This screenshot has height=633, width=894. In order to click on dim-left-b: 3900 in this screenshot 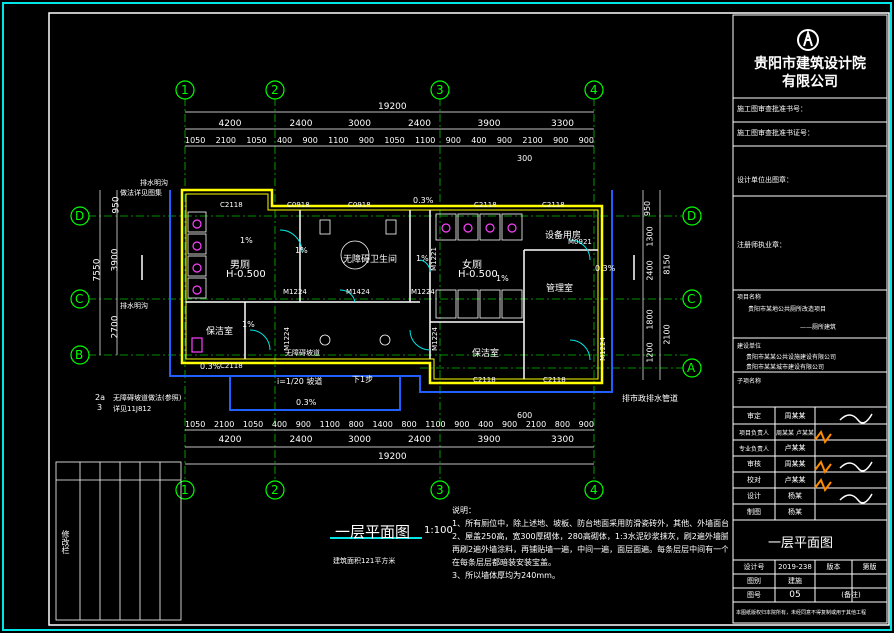, I will do `click(115, 260)`.